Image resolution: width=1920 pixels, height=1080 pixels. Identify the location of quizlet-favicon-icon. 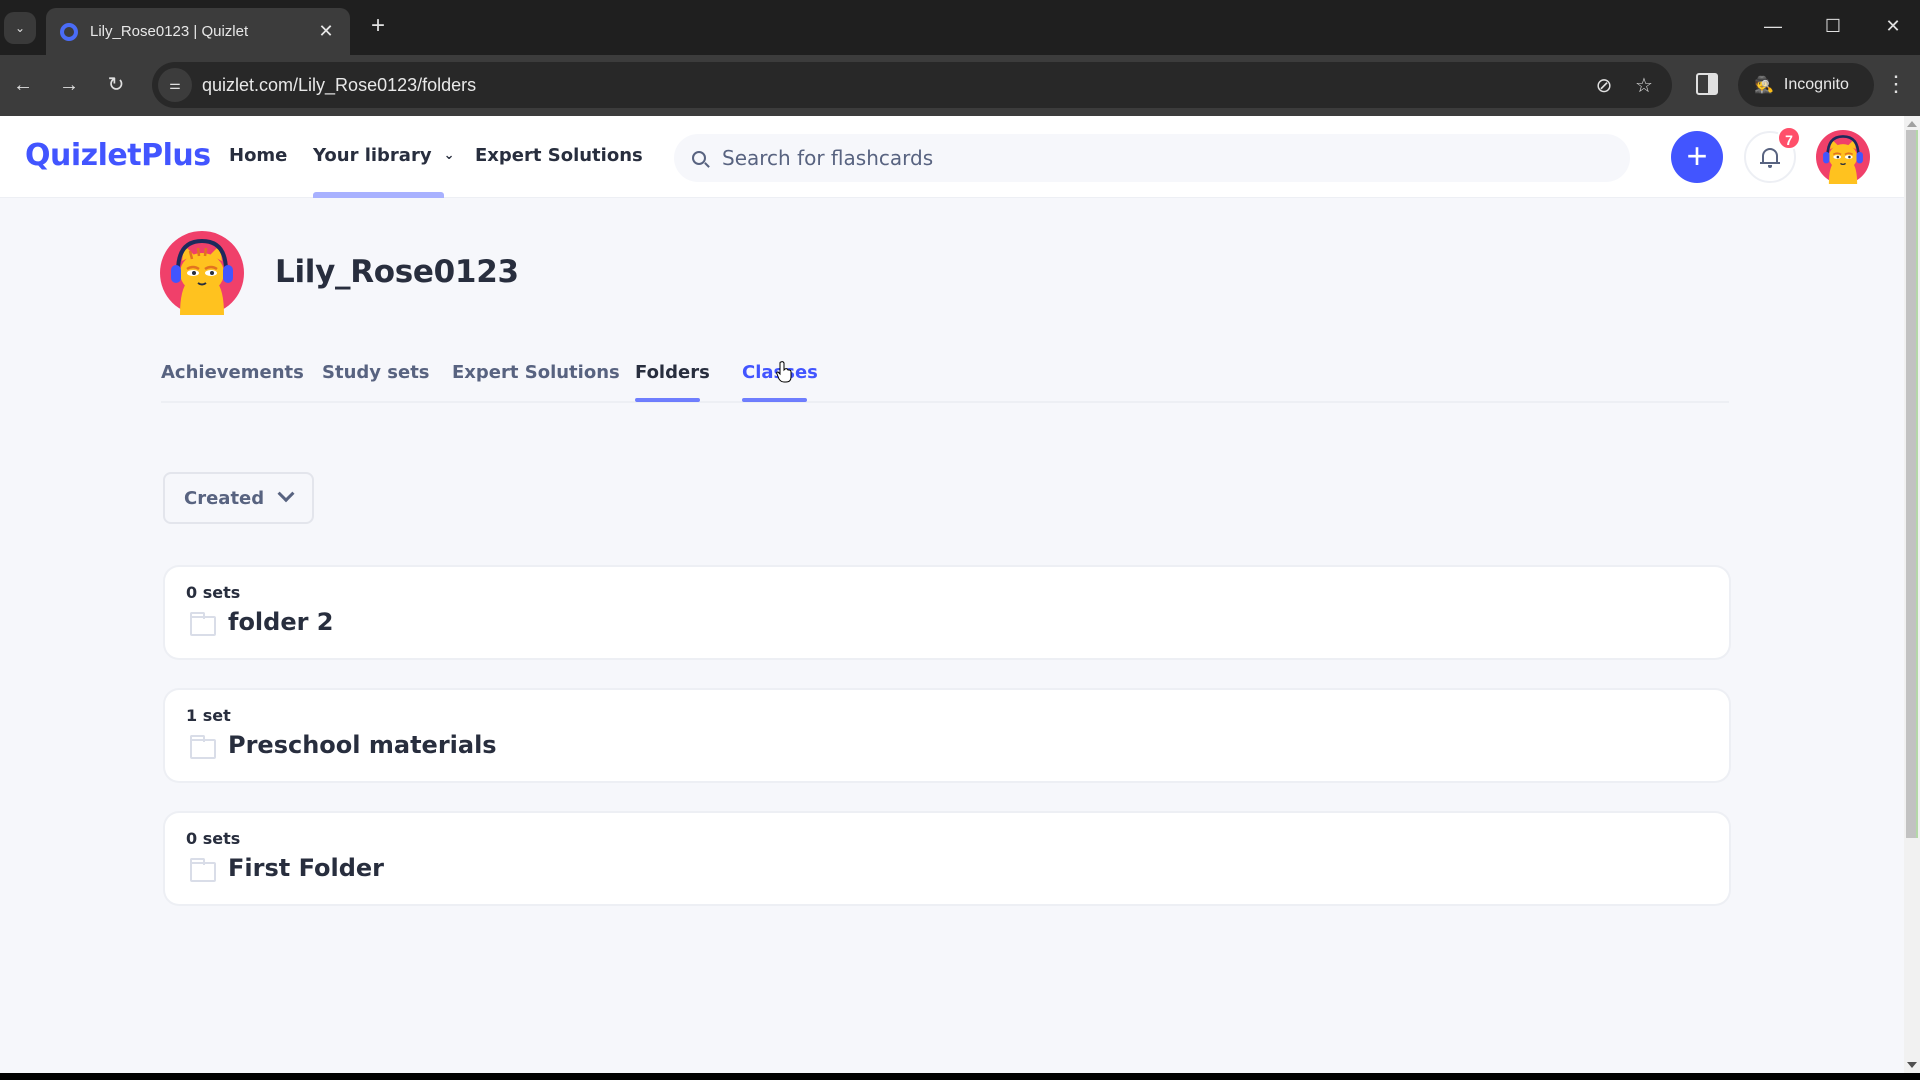
(69, 31).